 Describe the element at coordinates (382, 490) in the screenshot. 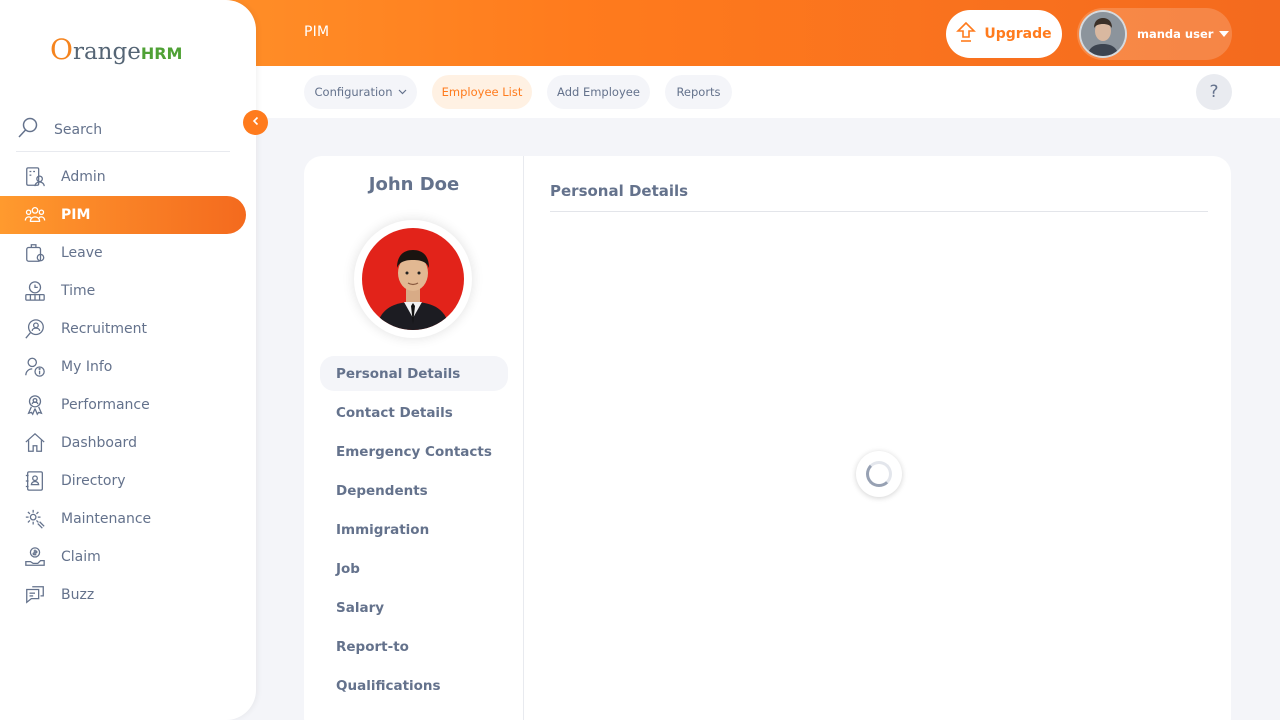

I see `tab-label: Dependents` at that location.